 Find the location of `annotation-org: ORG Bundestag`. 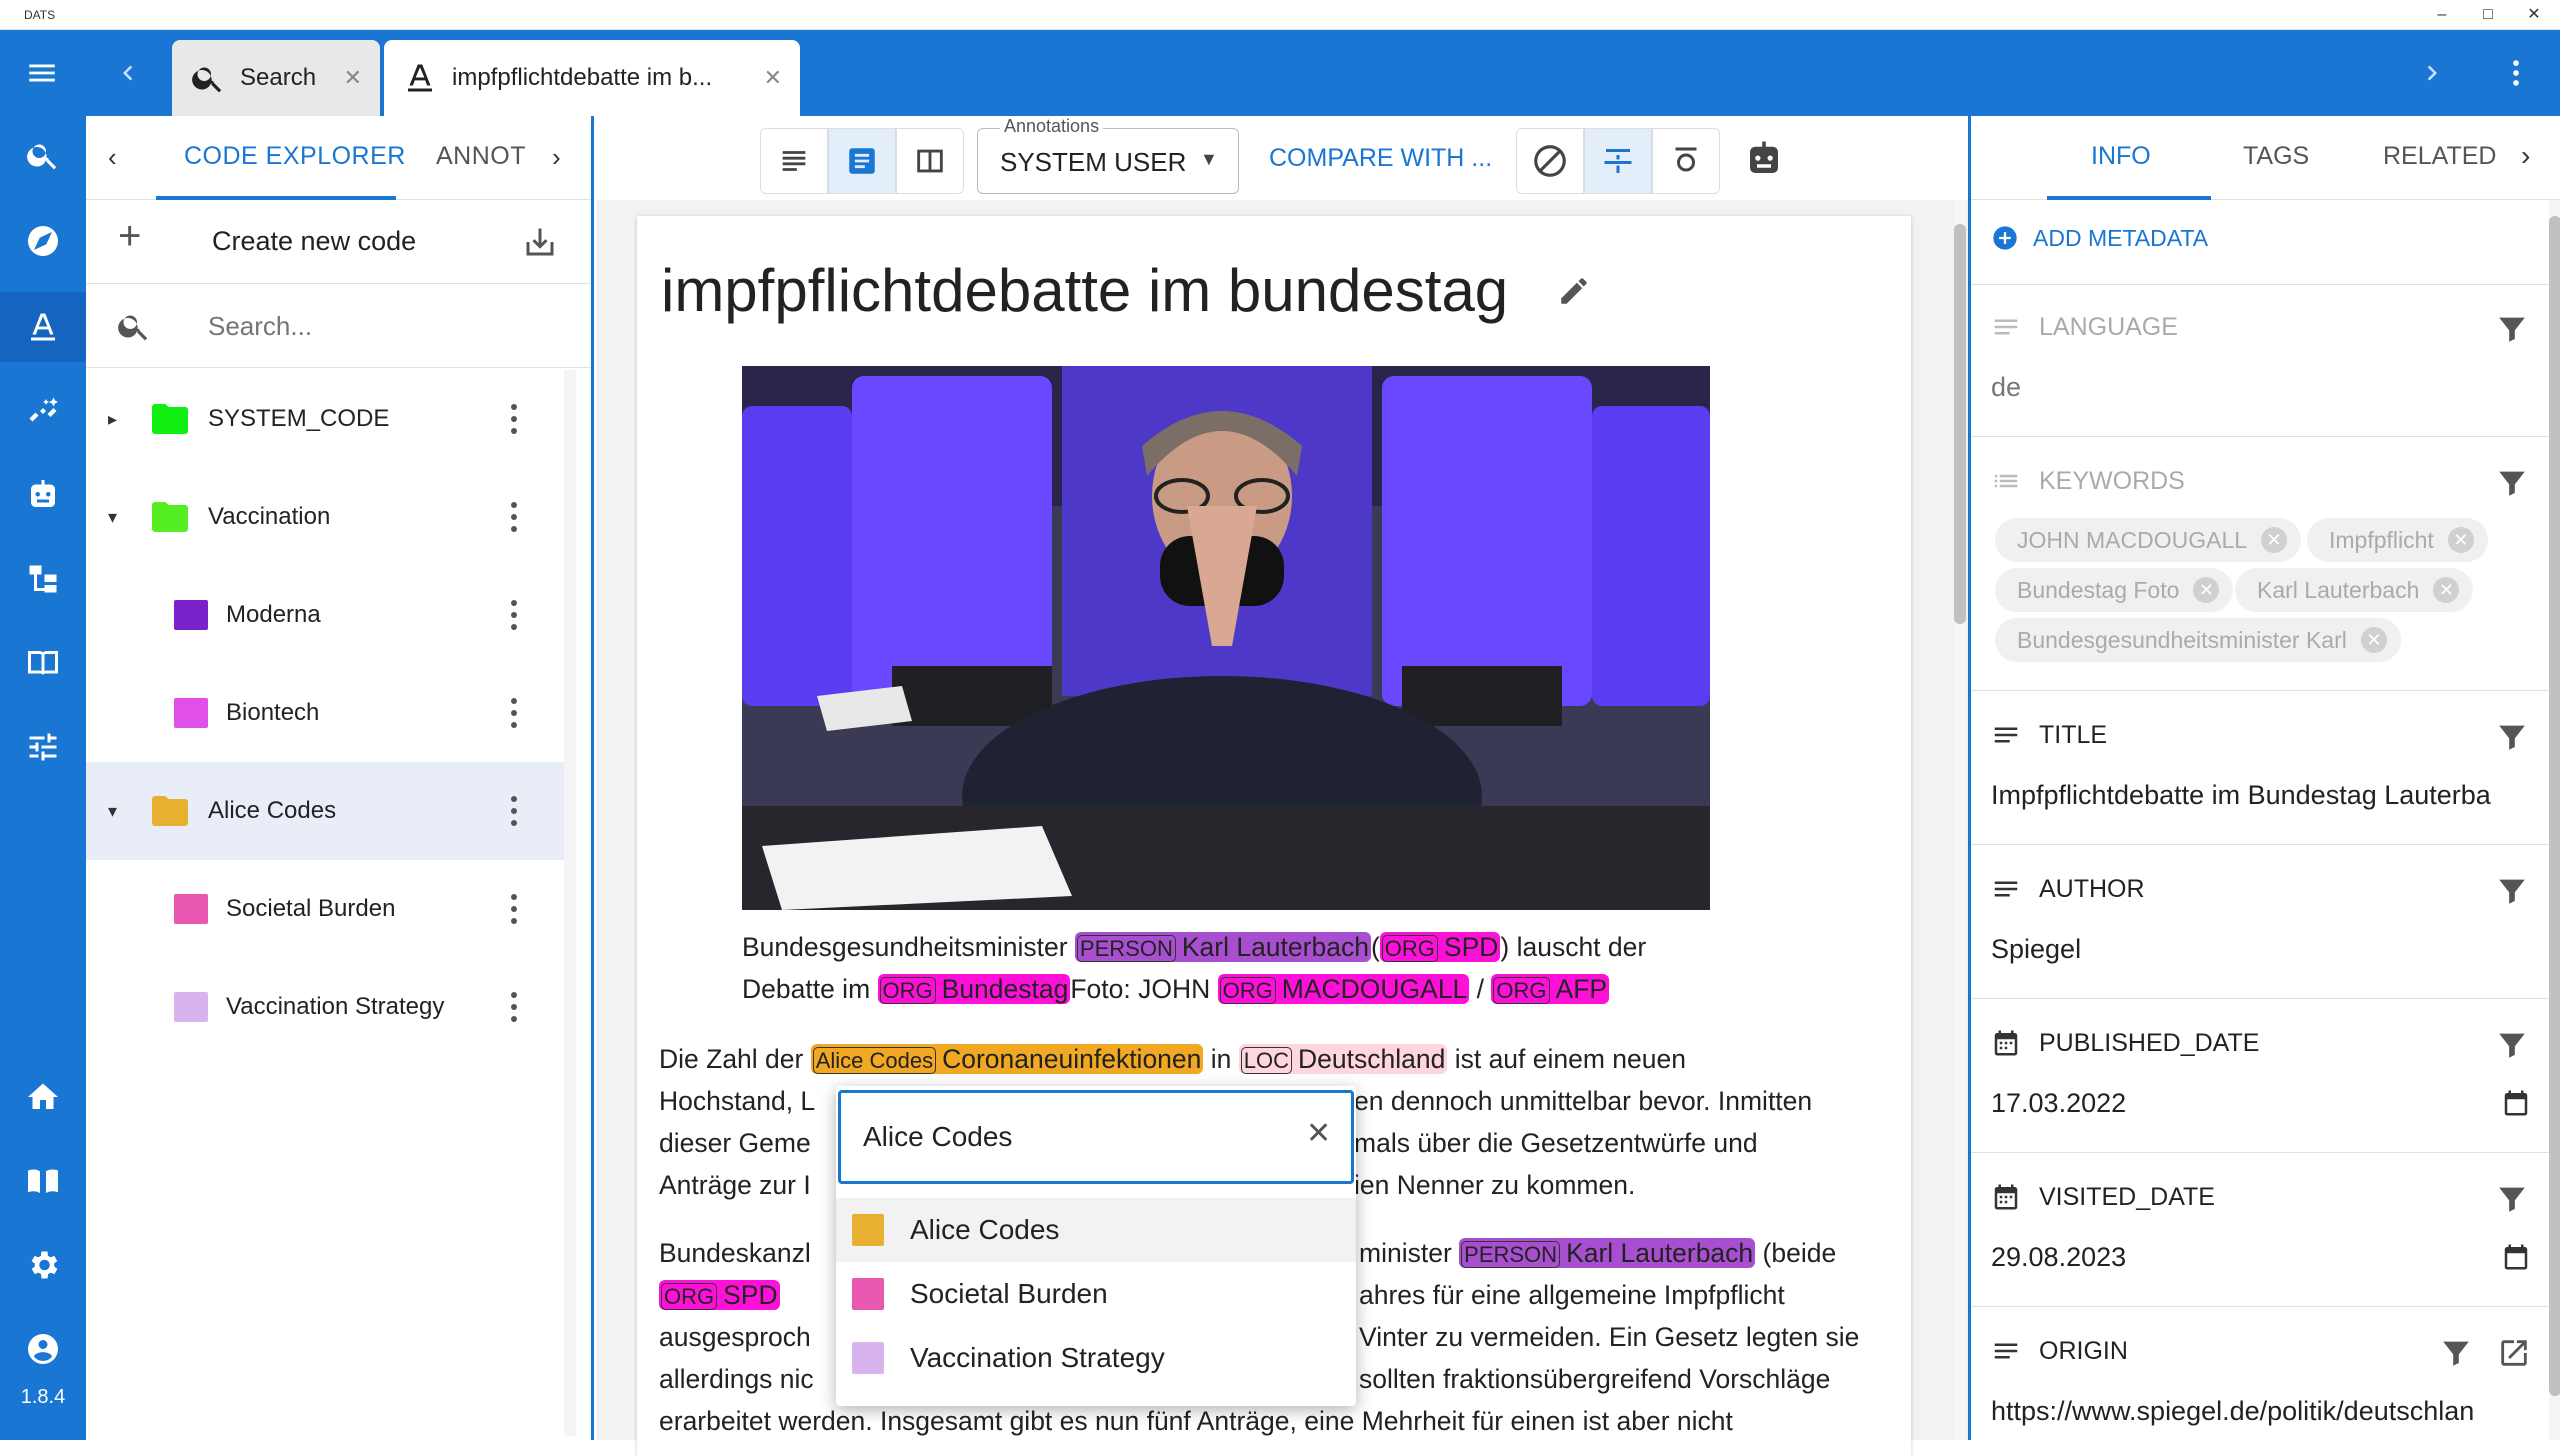

annotation-org: ORG Bundestag is located at coordinates (974, 989).